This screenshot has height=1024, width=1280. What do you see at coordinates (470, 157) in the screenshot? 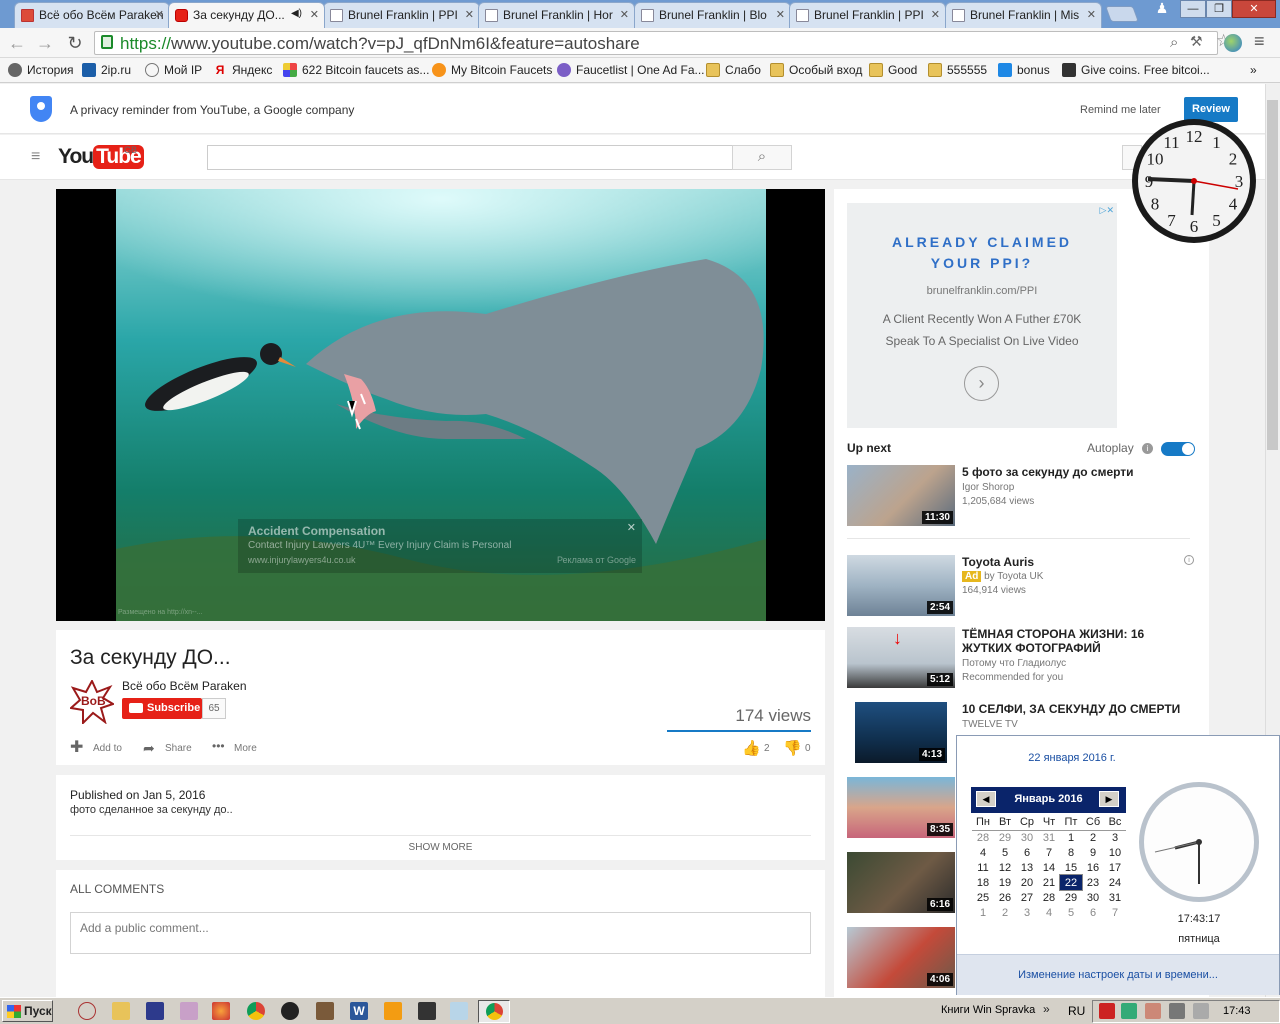
I see `search-input` at bounding box center [470, 157].